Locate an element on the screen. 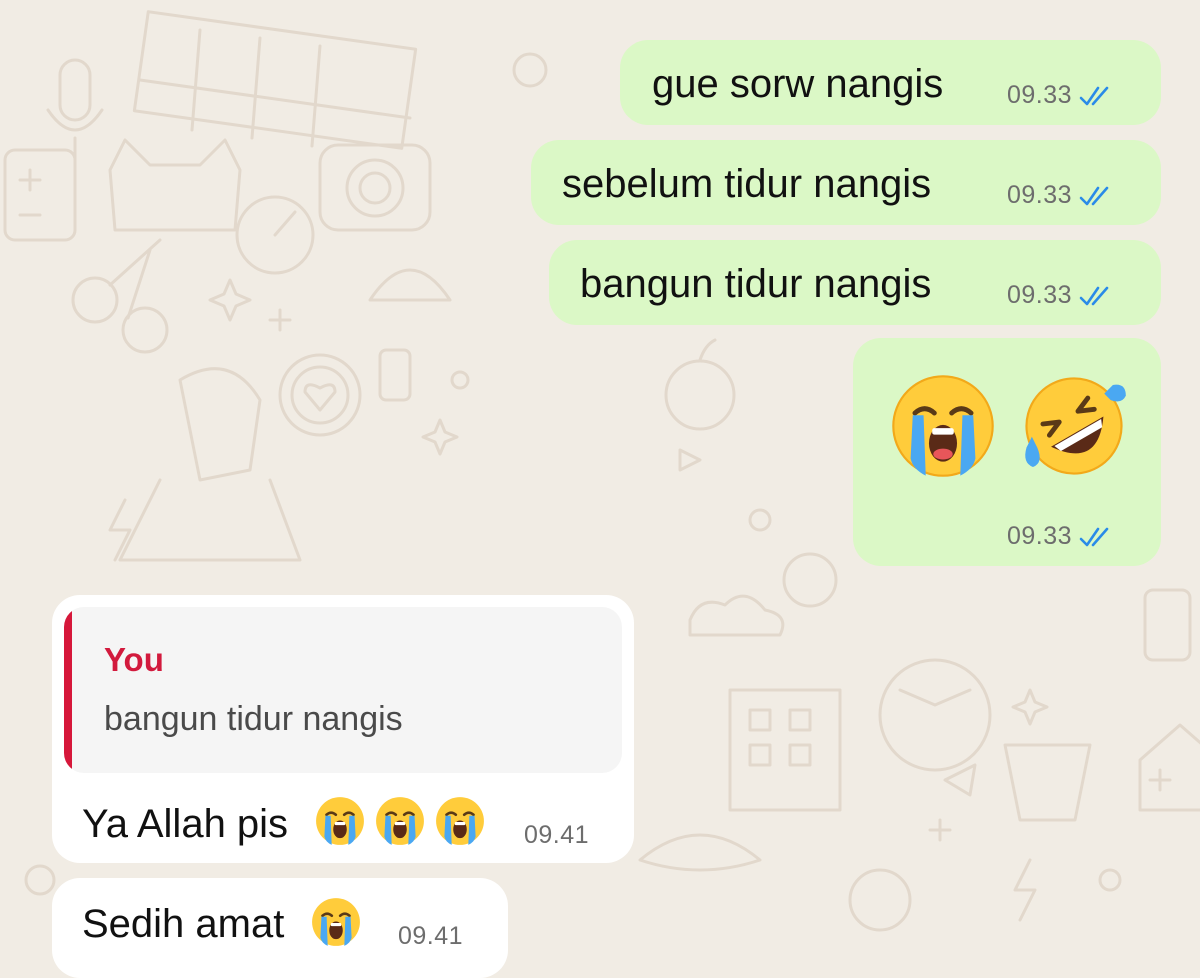 Image resolution: width=1200 pixels, height=978 pixels. message-text: Sedih amat is located at coordinates (183, 924).